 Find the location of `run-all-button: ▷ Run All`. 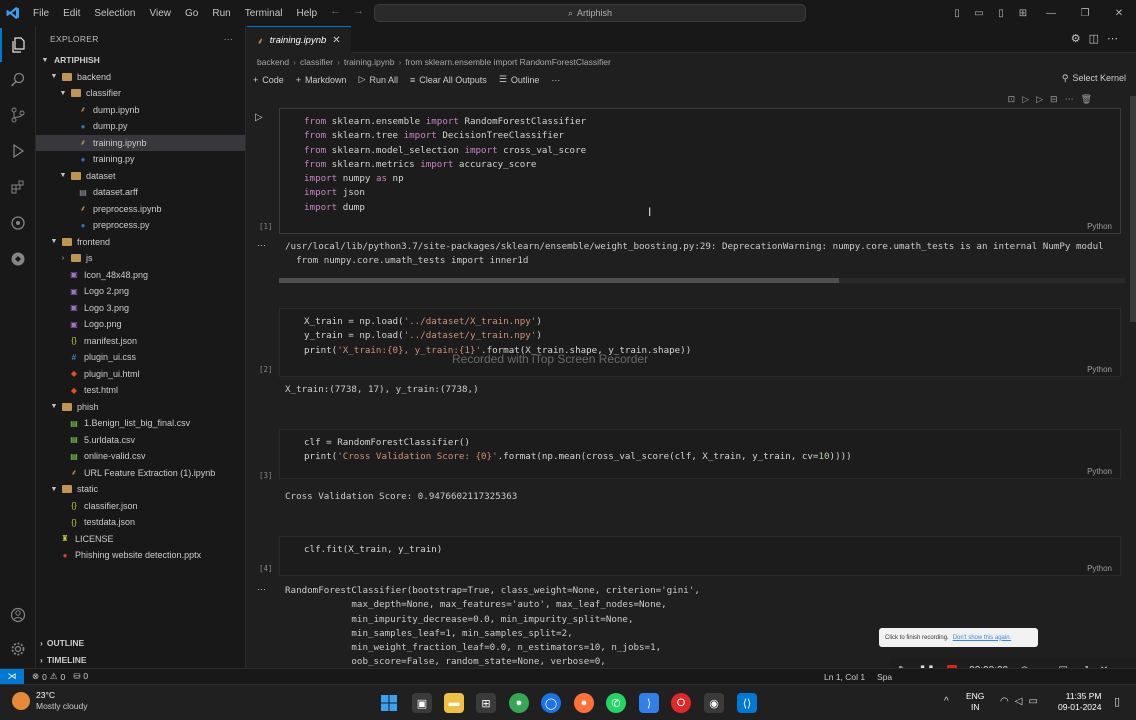

run-all-button: ▷ Run All is located at coordinates (378, 79).